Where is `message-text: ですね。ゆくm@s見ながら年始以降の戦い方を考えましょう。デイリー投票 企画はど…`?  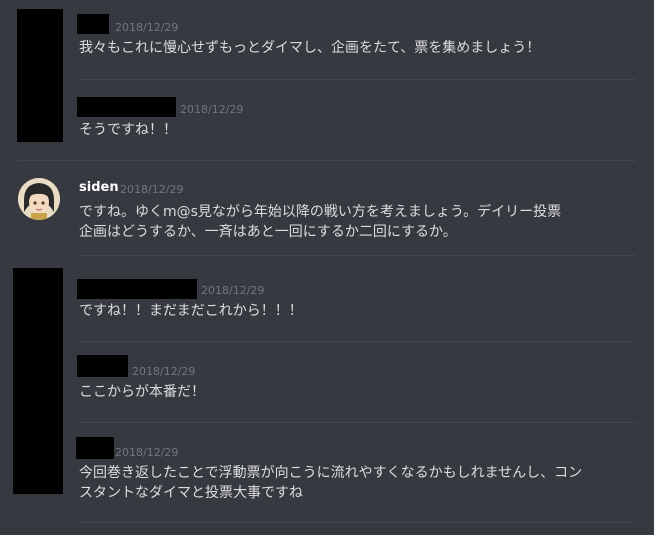
message-text: ですね。ゆくm@s見ながら年始以降の戦い方を考えましょう。デイリー投票 企画はど… is located at coordinates (320, 222).